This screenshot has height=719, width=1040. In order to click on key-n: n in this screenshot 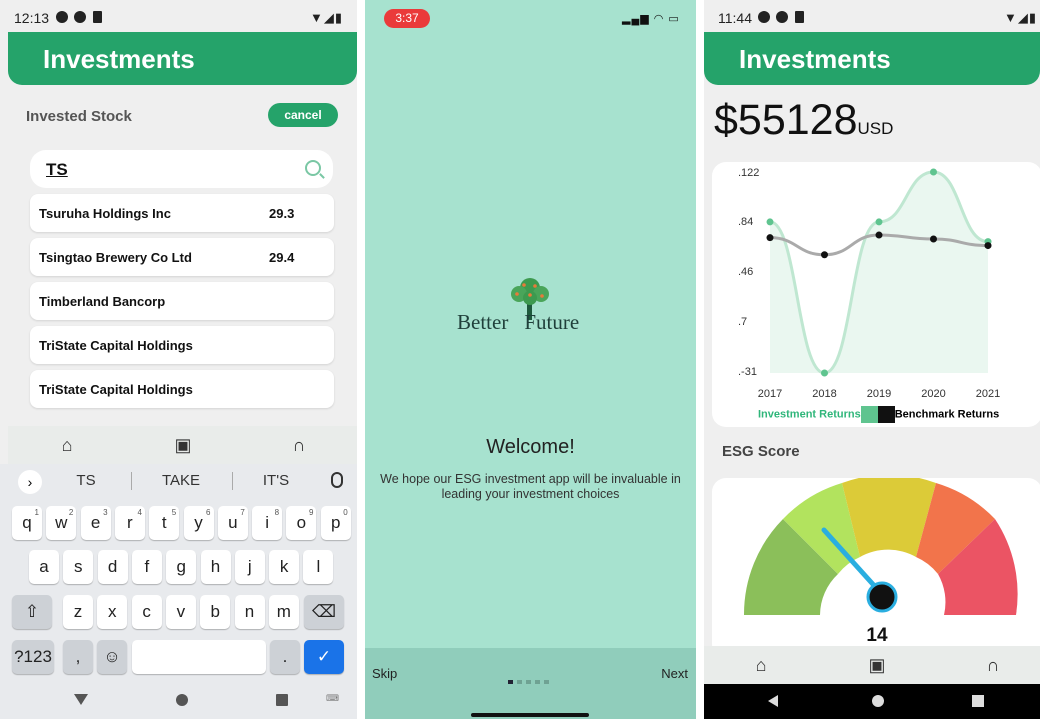, I will do `click(249, 612)`.